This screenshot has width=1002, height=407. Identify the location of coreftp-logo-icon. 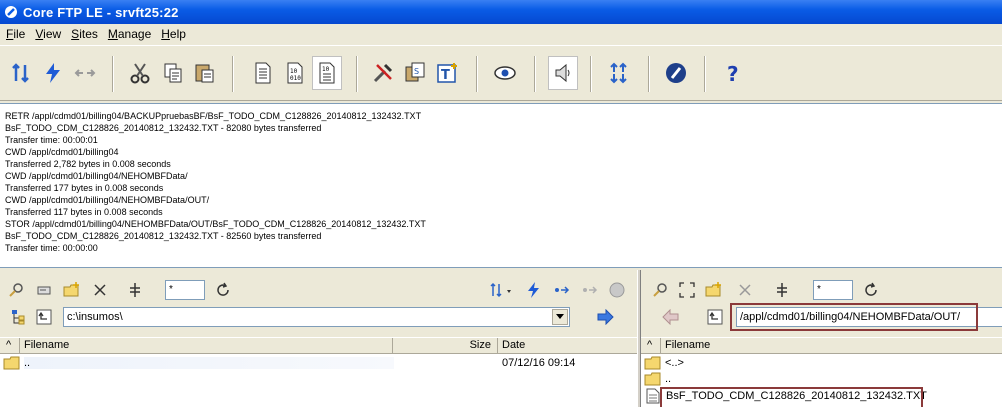
(11, 12).